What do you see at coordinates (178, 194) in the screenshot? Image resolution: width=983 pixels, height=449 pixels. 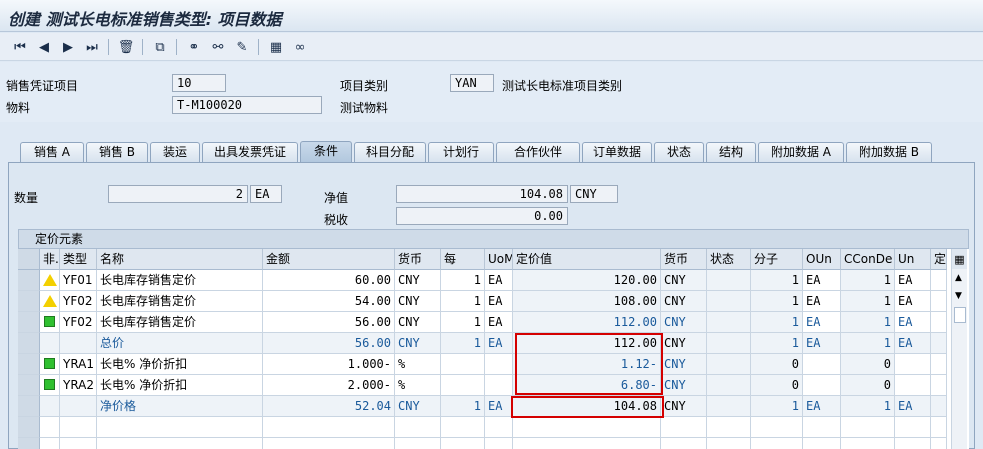 I see `quantity-field: 2` at bounding box center [178, 194].